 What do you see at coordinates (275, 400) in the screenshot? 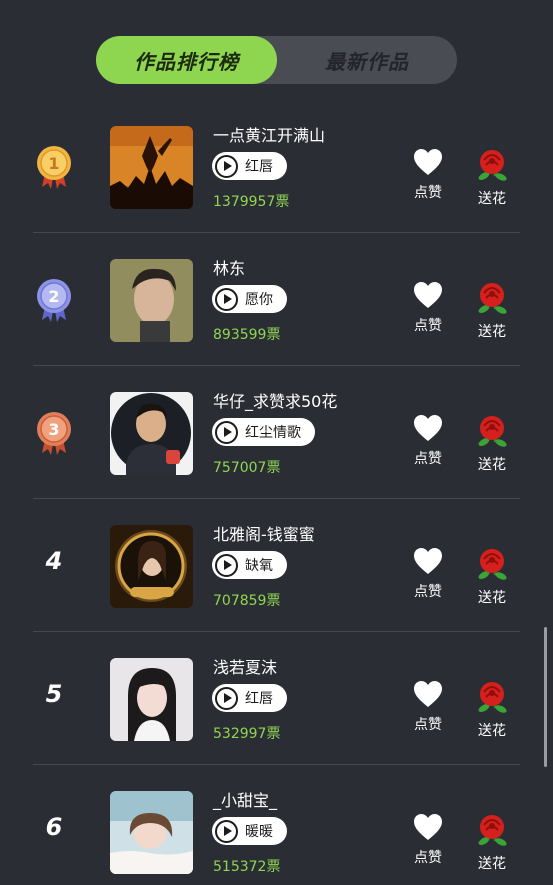
I see `work-title: 华仔_求赞求50花` at bounding box center [275, 400].